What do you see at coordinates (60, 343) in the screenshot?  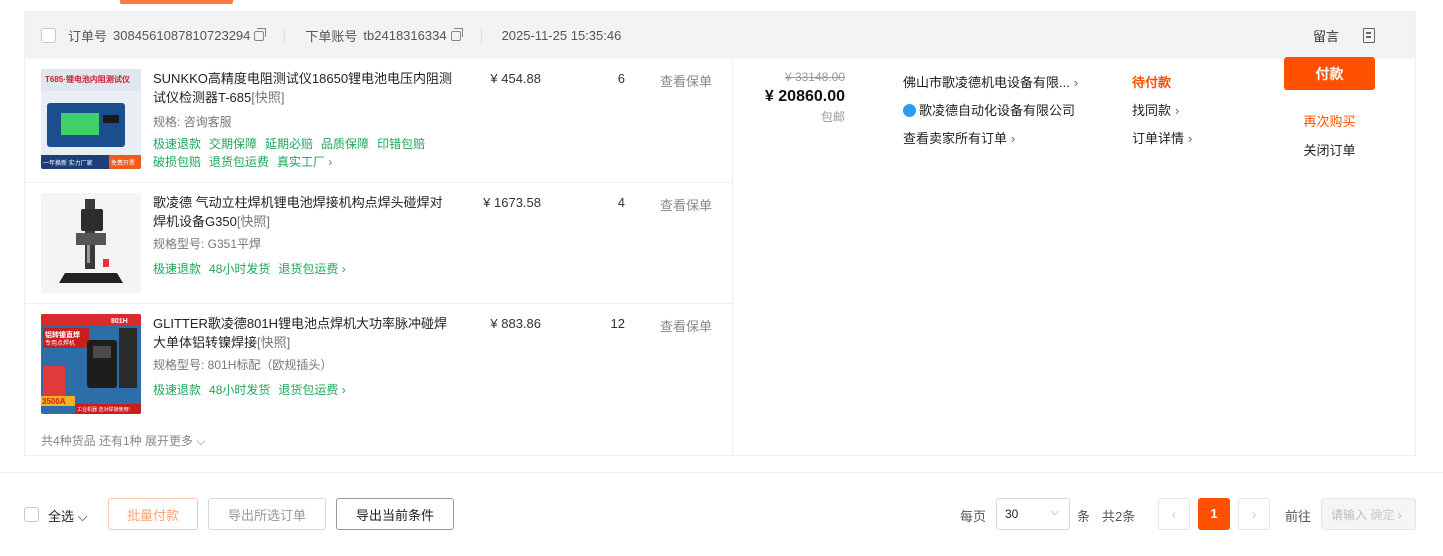 I see `svg-text: 专用点焊机` at bounding box center [60, 343].